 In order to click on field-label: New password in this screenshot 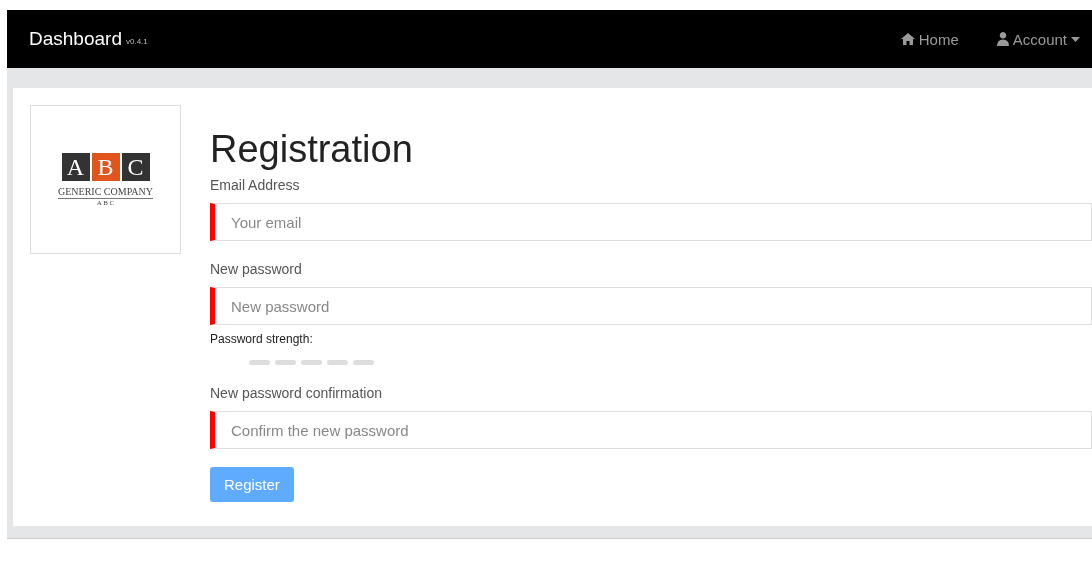, I will do `click(256, 269)`.